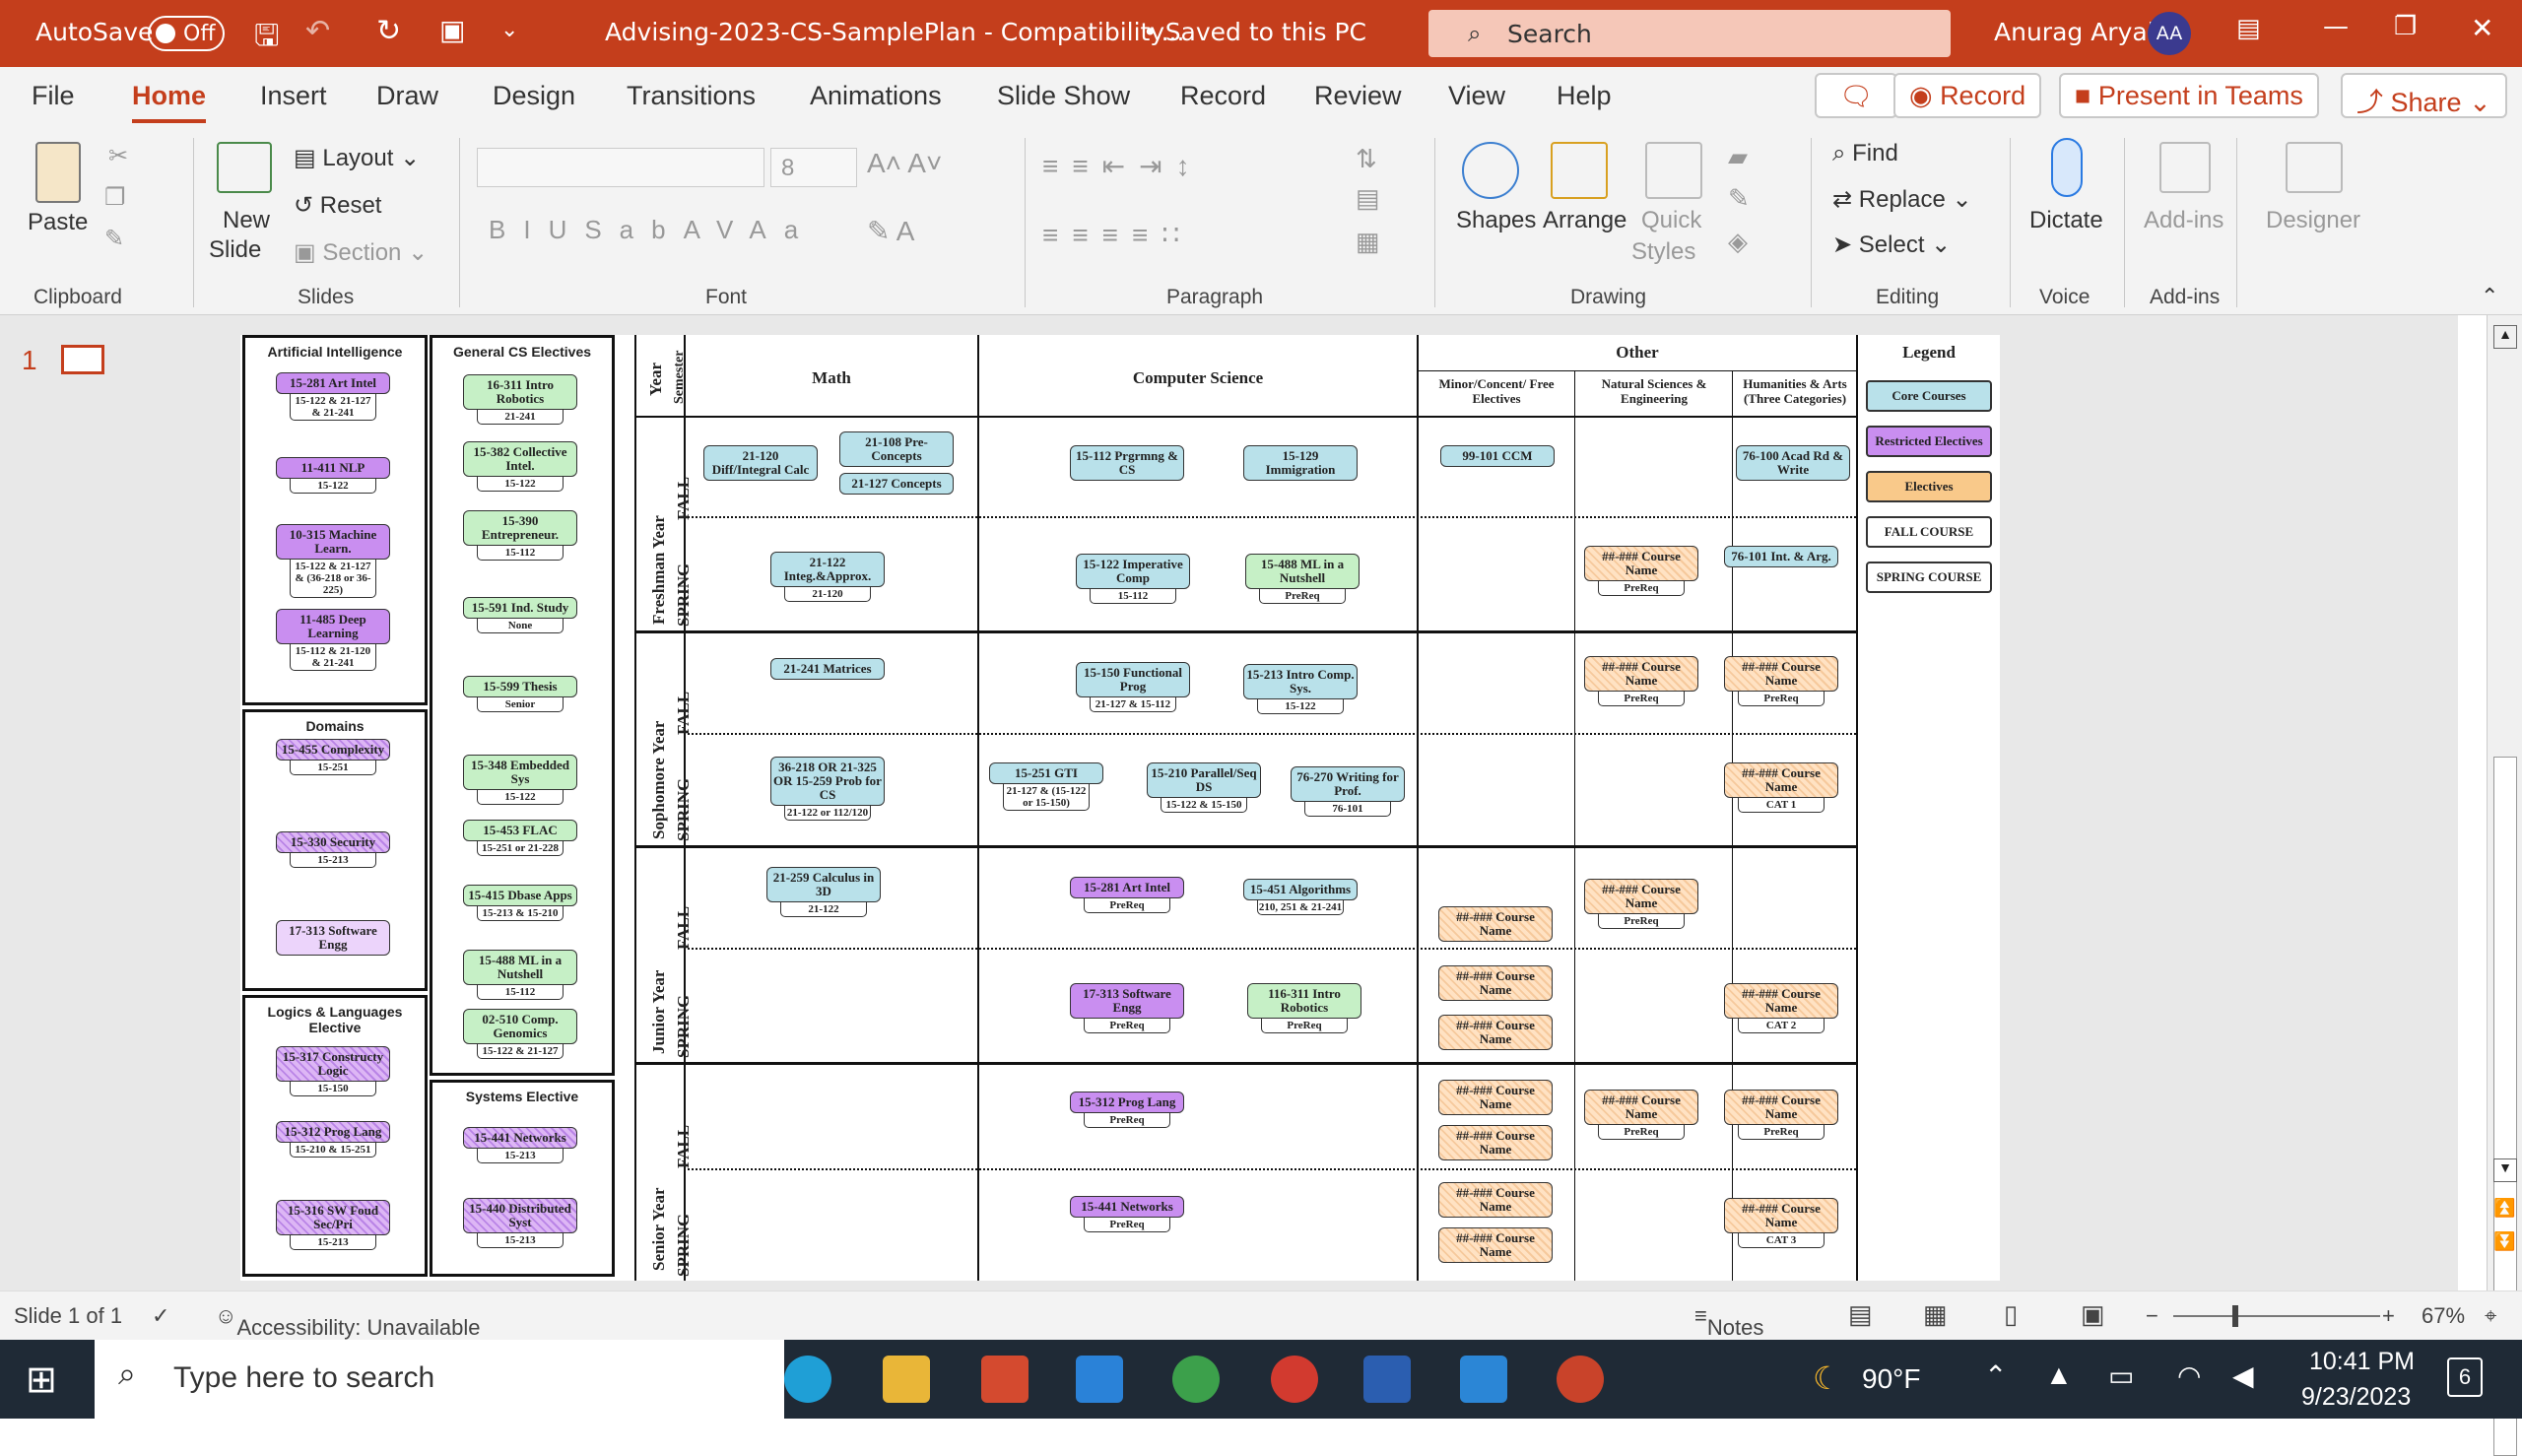 The image size is (2522, 1456). I want to click on notes-button: ≡ Notes, so click(1728, 1321).